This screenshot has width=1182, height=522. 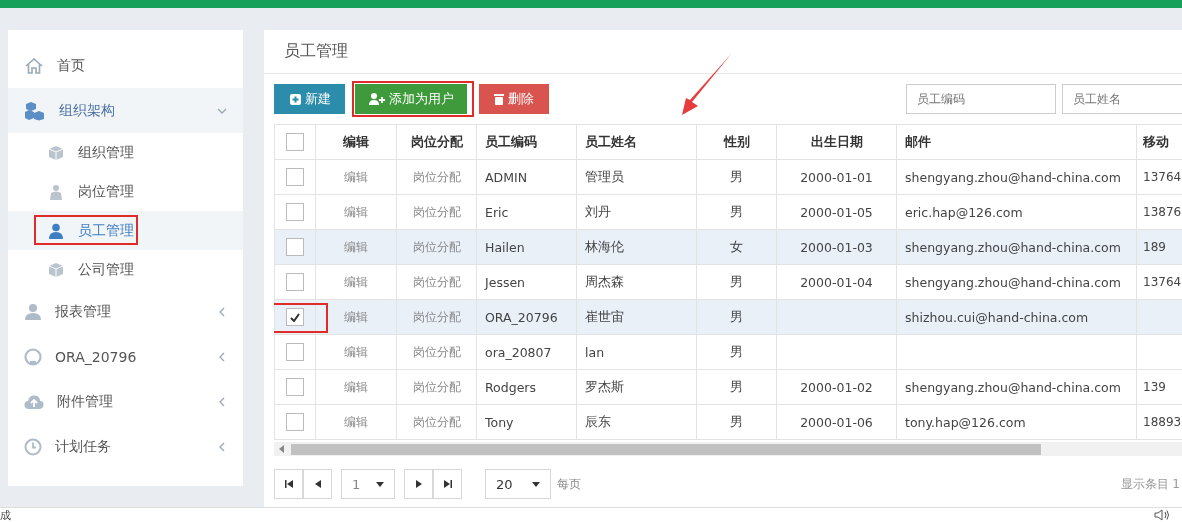 What do you see at coordinates (125, 230) in the screenshot?
I see `sidebar-subitem: 员工管理` at bounding box center [125, 230].